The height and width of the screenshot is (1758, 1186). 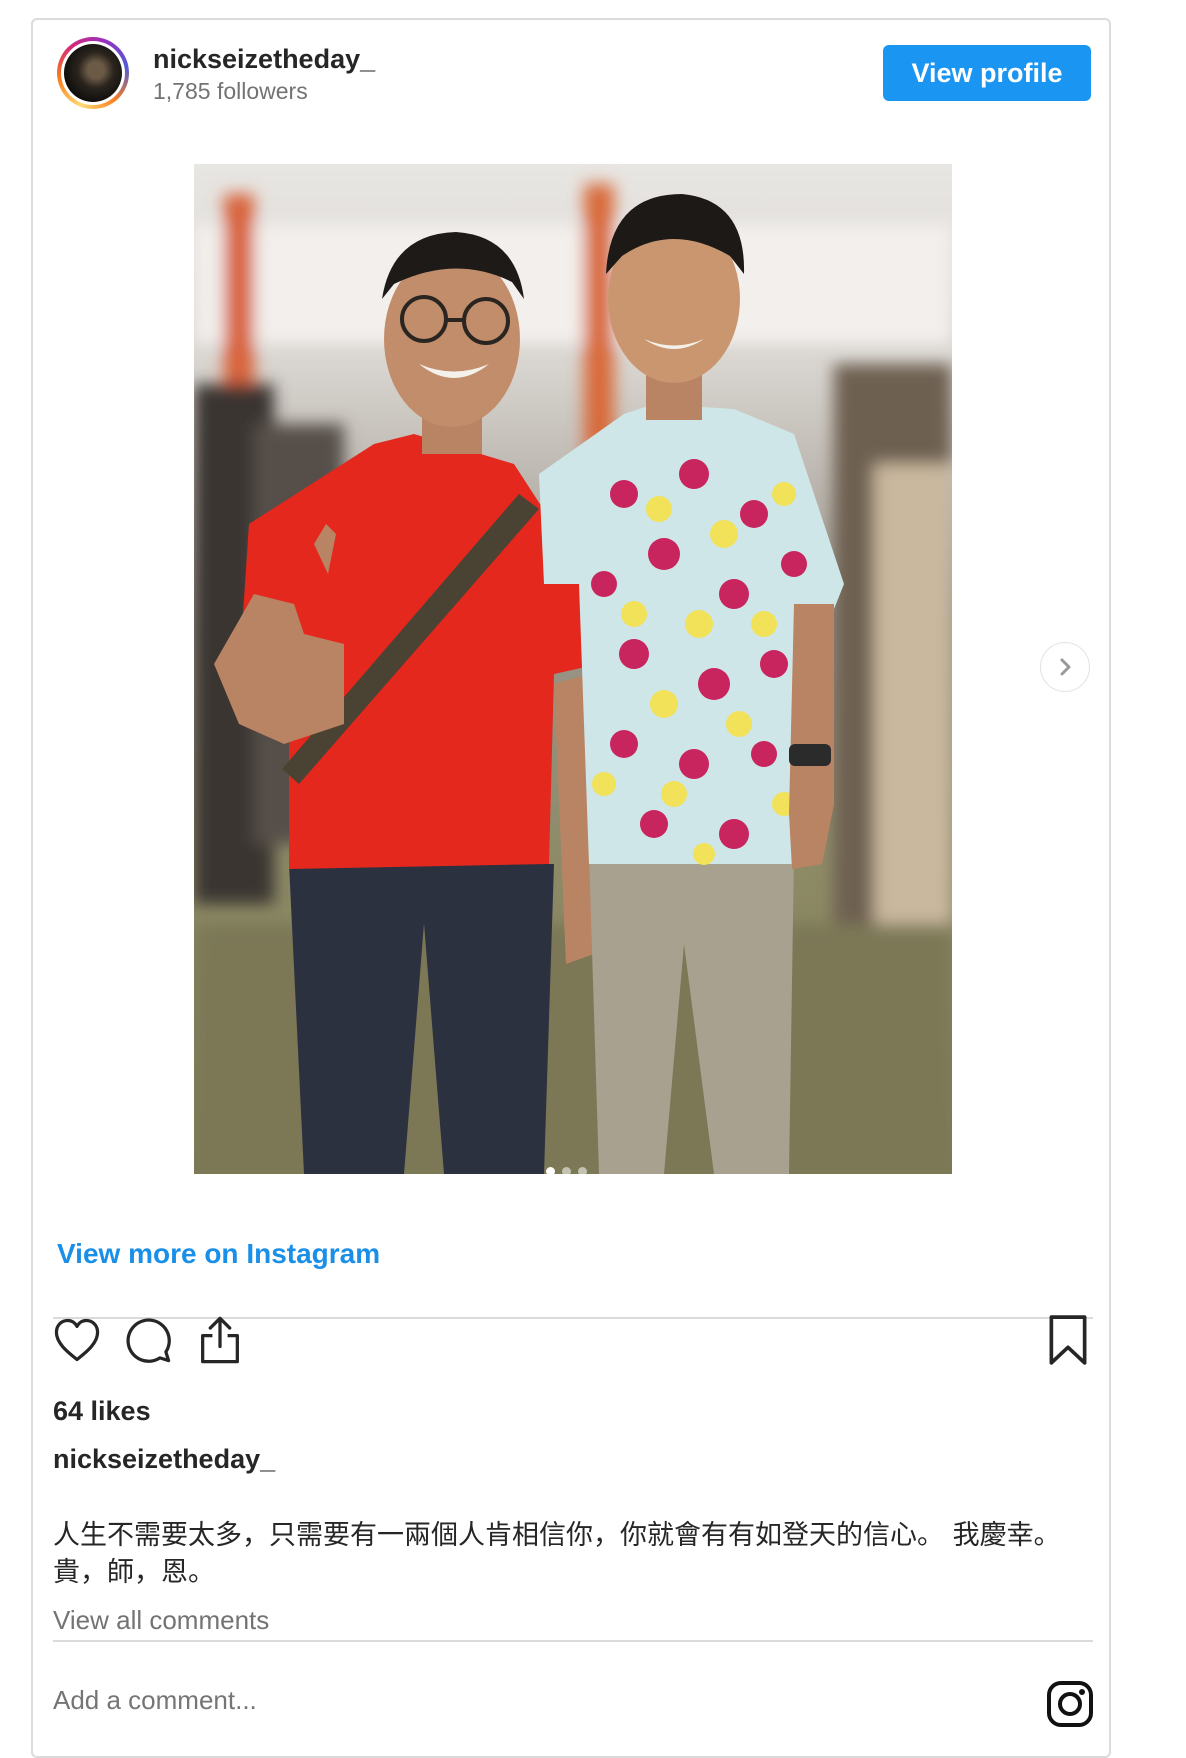 I want to click on carousel-indicator, so click(x=566, y=1171).